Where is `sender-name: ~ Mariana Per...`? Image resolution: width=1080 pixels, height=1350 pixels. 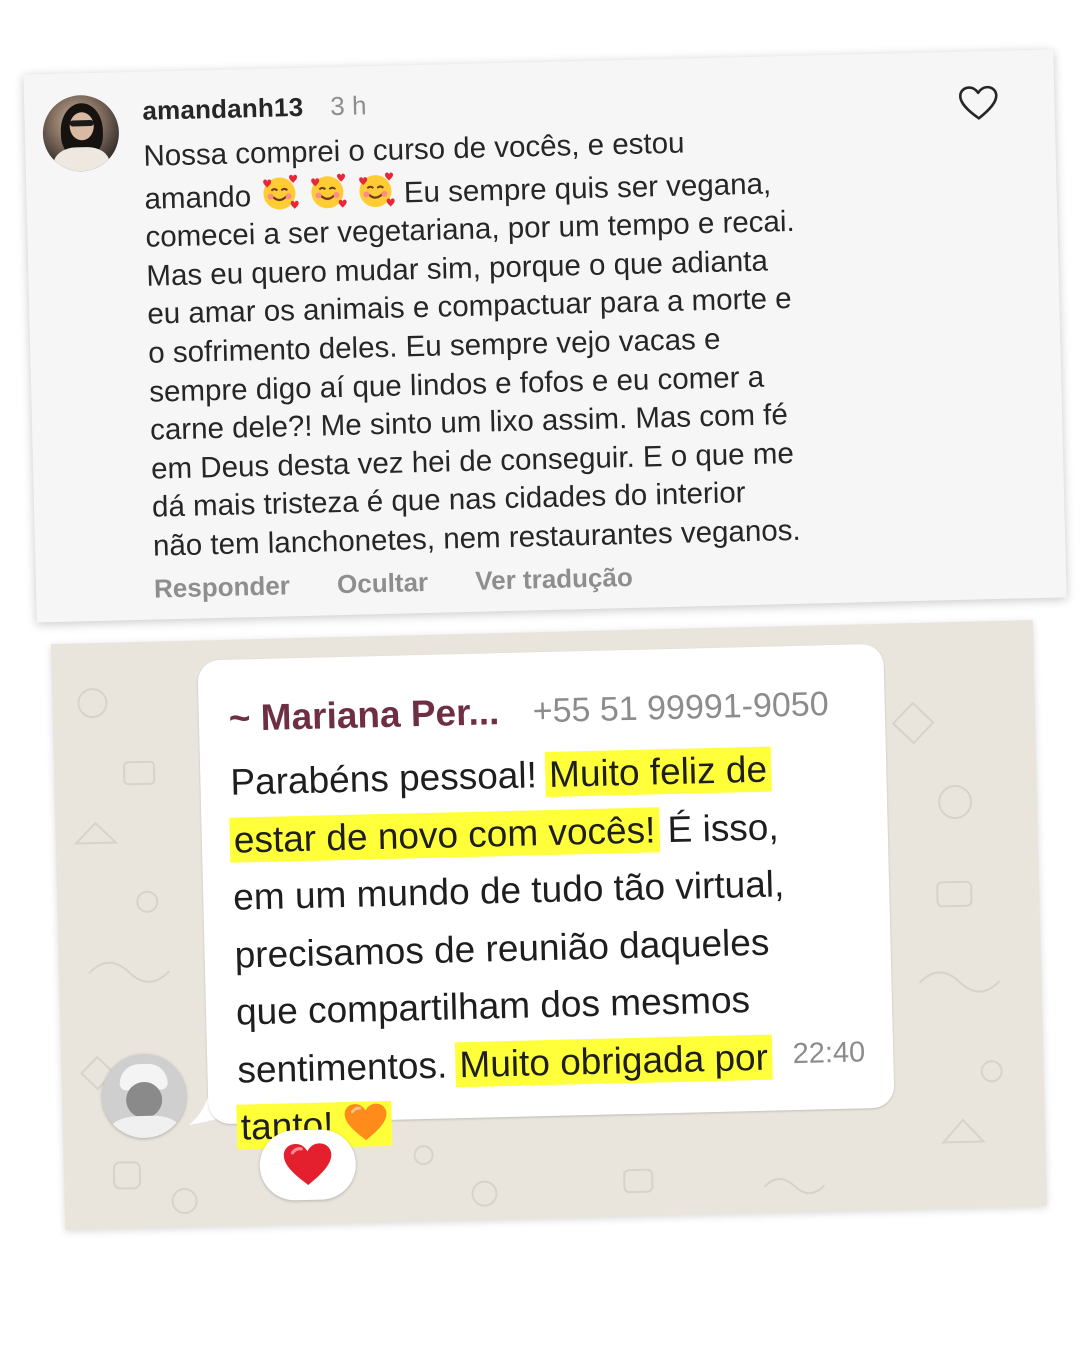
sender-name: ~ Mariana Per... is located at coordinates (363, 715).